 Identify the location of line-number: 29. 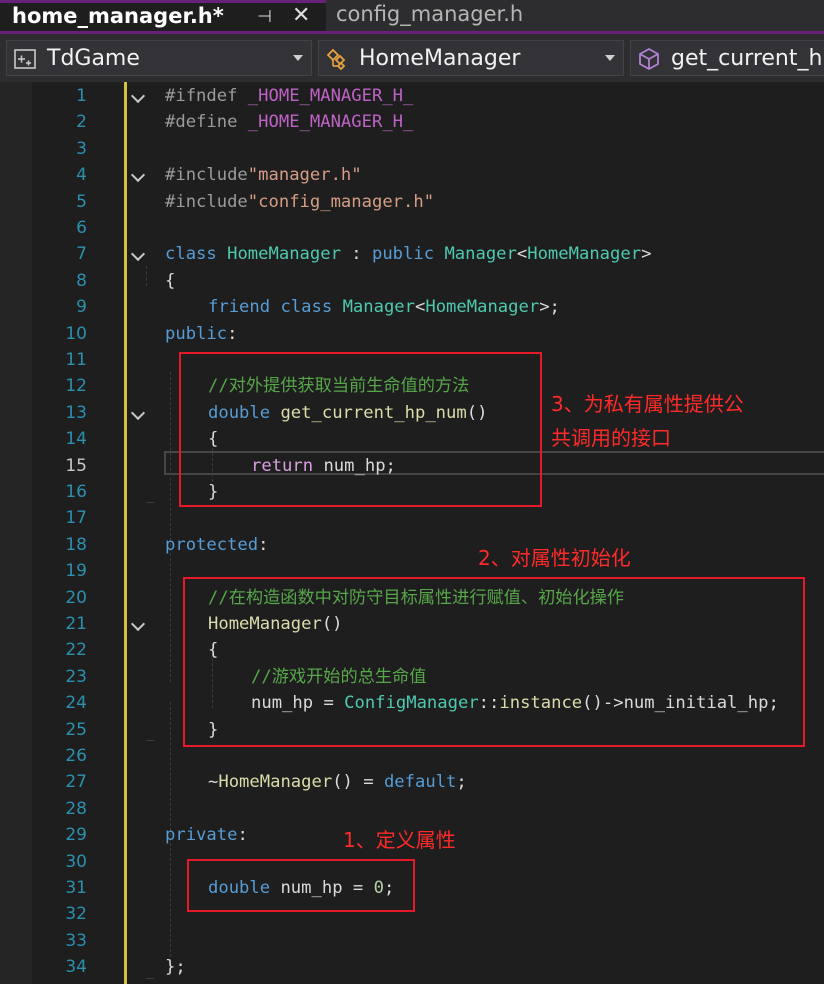
(76, 835).